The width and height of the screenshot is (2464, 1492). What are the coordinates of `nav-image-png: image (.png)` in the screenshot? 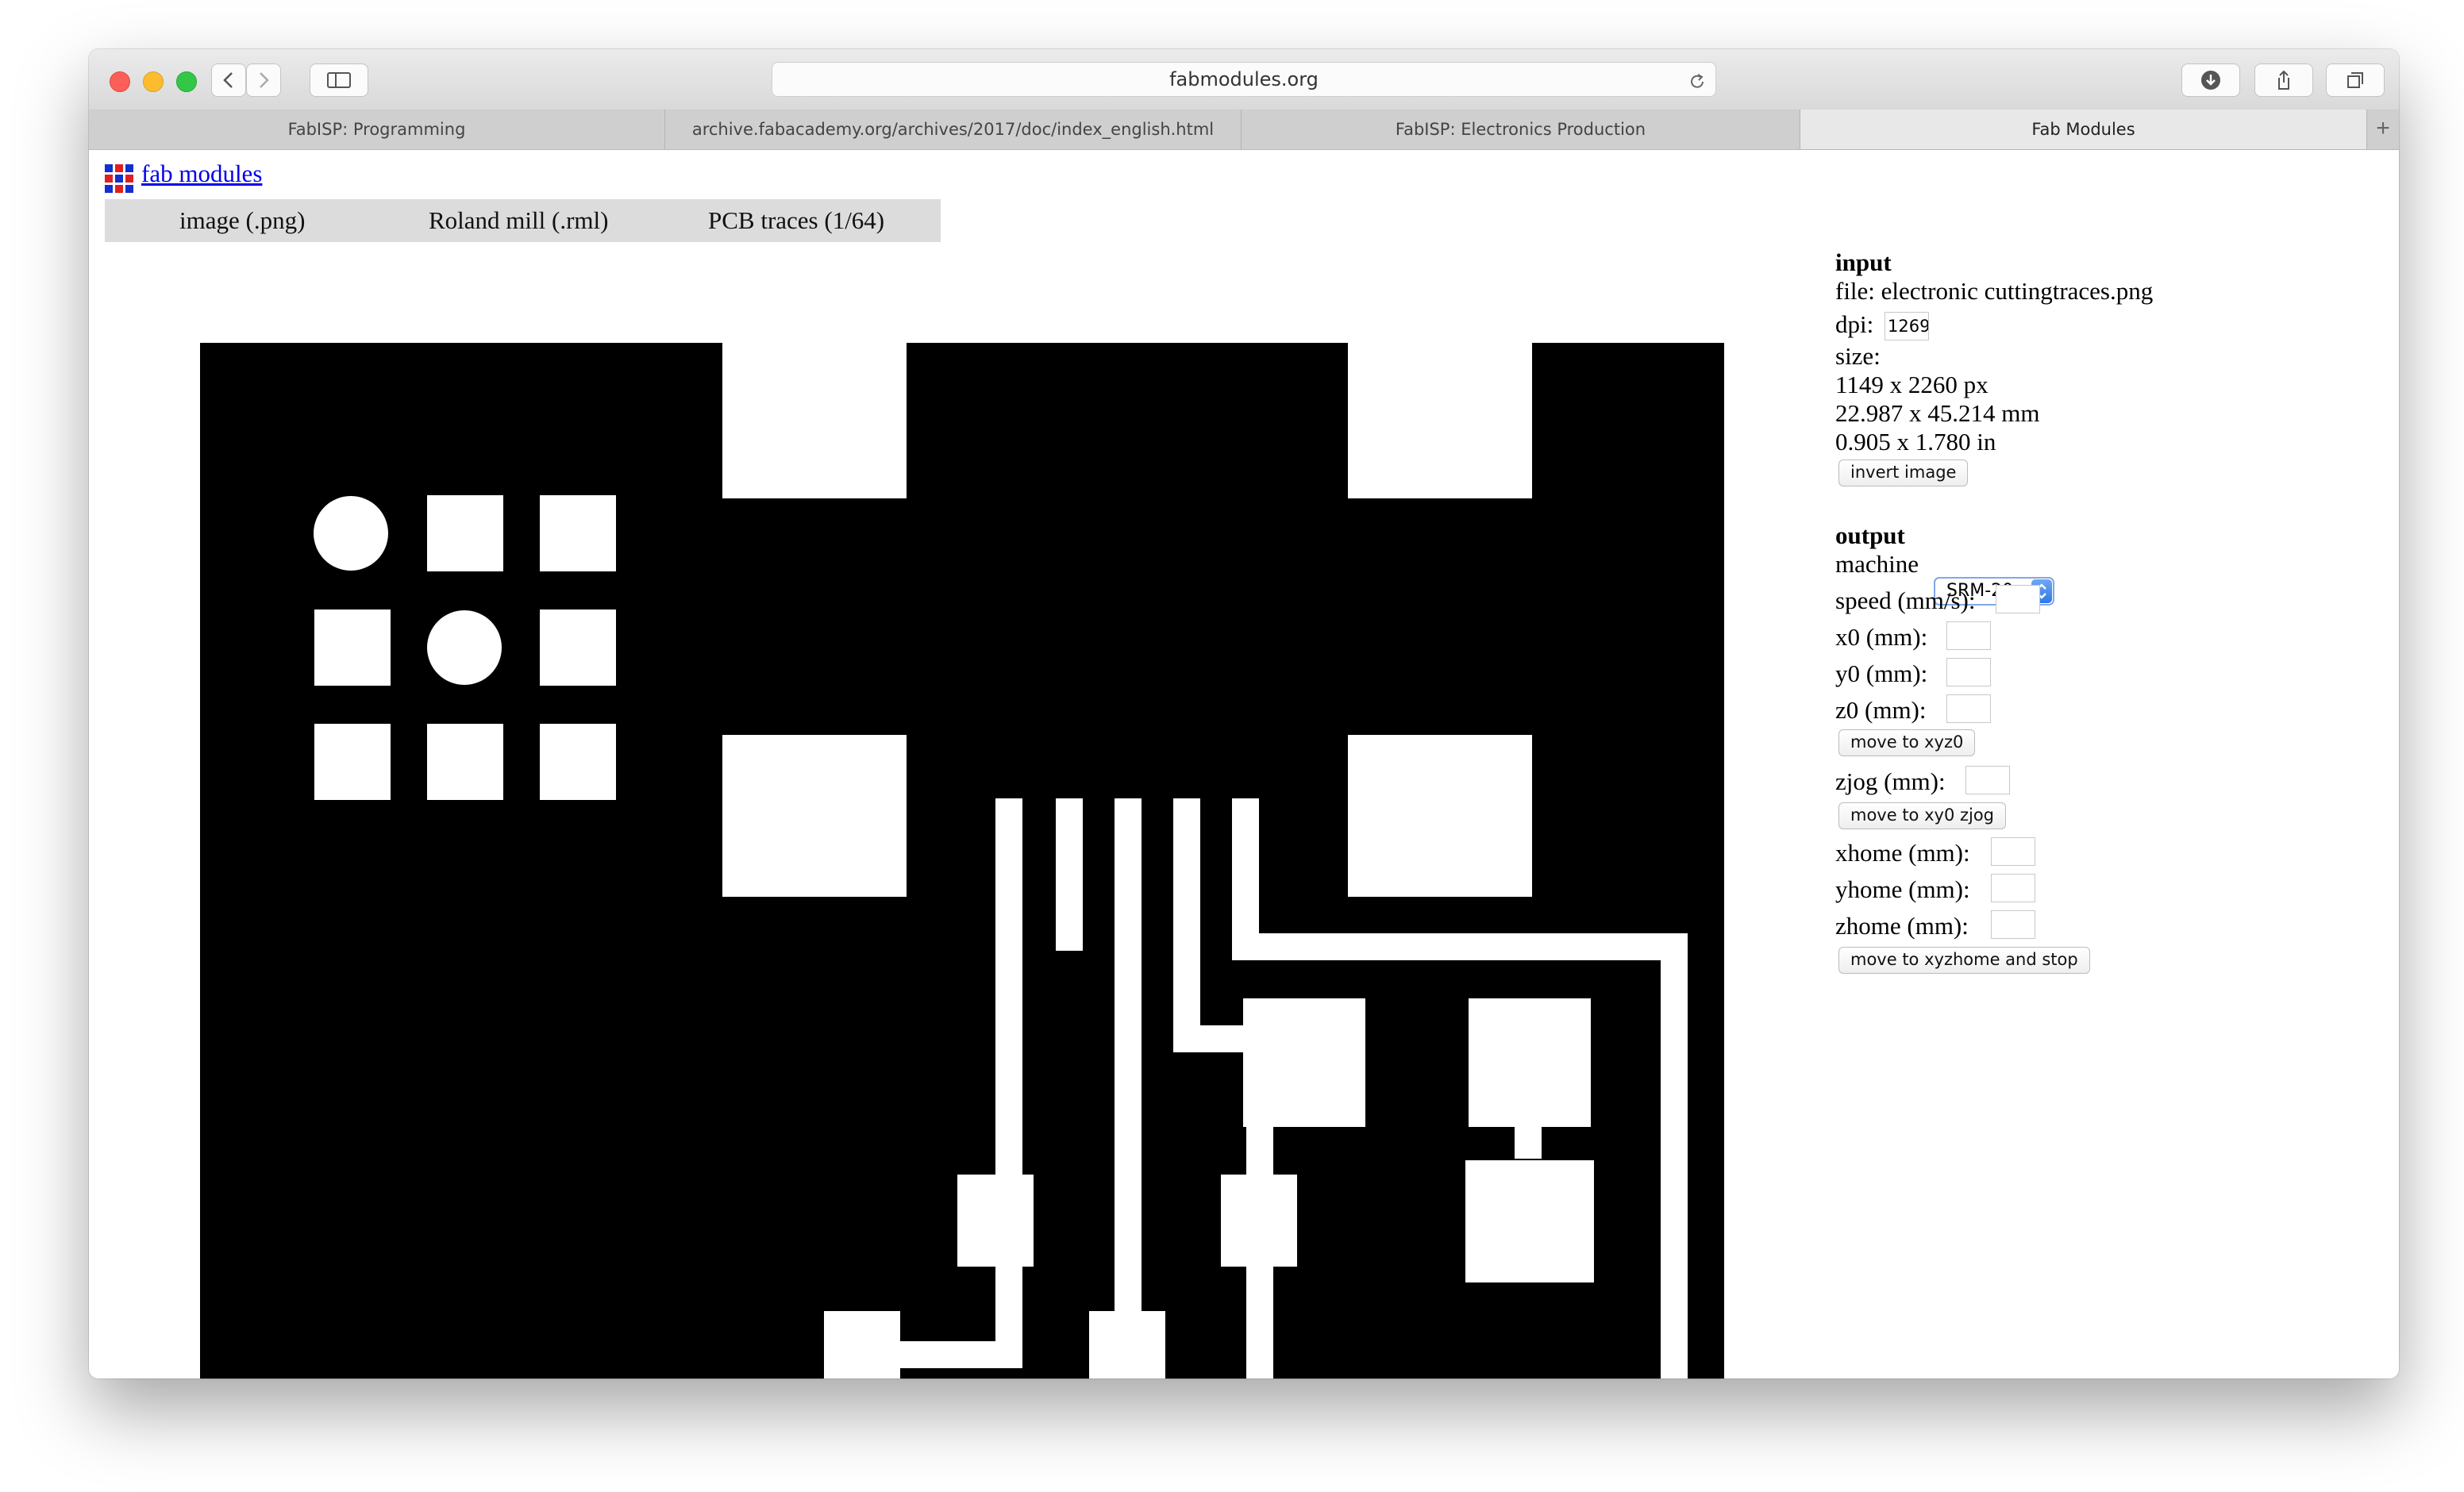 It's located at (242, 220).